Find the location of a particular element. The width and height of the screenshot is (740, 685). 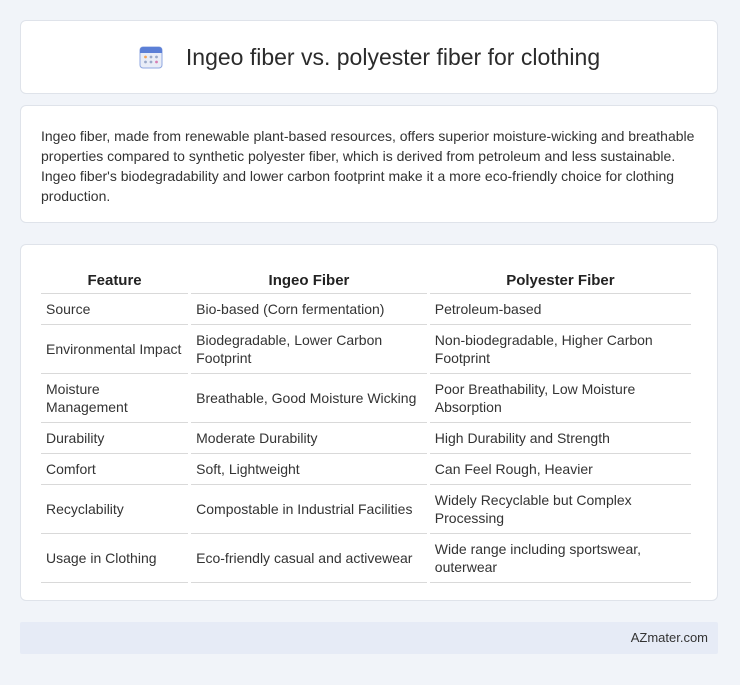

feature-cell: Source is located at coordinates (115, 309).